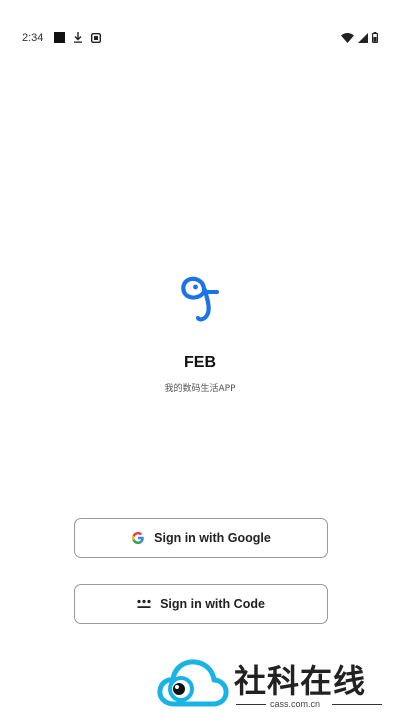 The image size is (400, 721). What do you see at coordinates (357, 704) in the screenshot?
I see `watermark-divider-right` at bounding box center [357, 704].